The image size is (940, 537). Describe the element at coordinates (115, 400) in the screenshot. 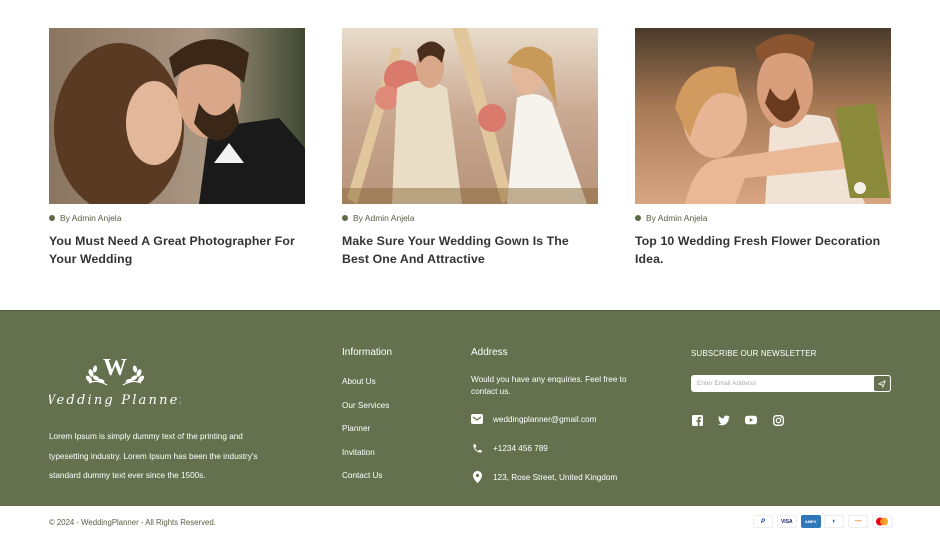

I see `logo-wordmark: Wedding Planner` at that location.